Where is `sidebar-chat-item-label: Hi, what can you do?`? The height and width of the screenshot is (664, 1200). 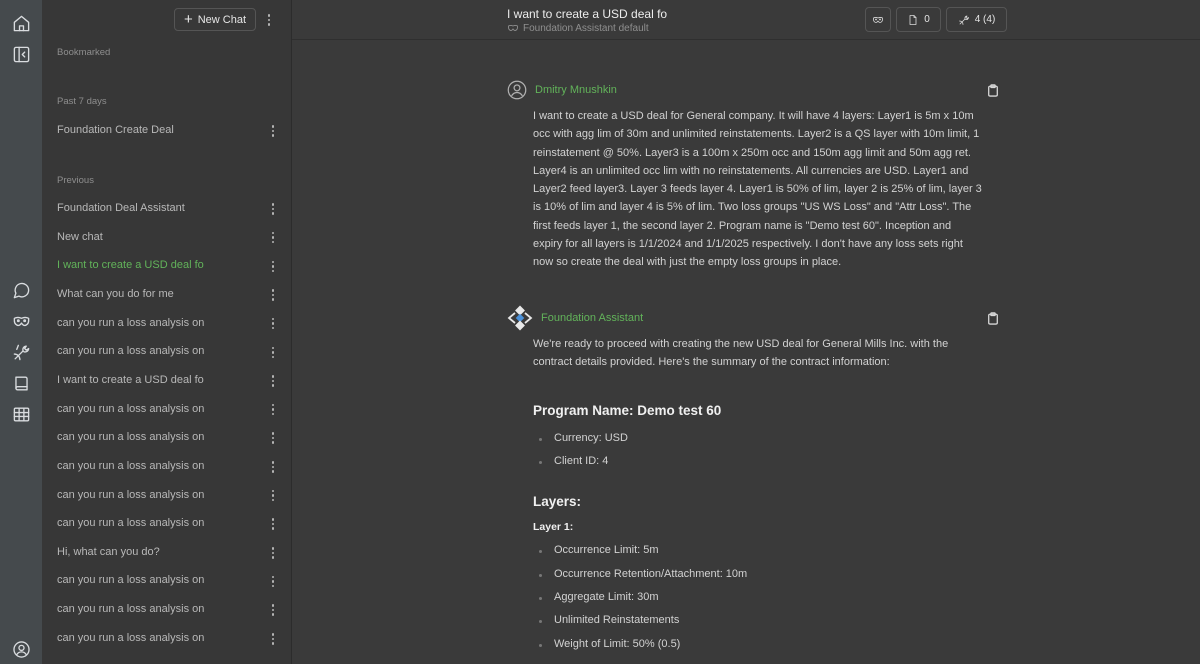
sidebar-chat-item-label: Hi, what can you do? is located at coordinates (108, 551).